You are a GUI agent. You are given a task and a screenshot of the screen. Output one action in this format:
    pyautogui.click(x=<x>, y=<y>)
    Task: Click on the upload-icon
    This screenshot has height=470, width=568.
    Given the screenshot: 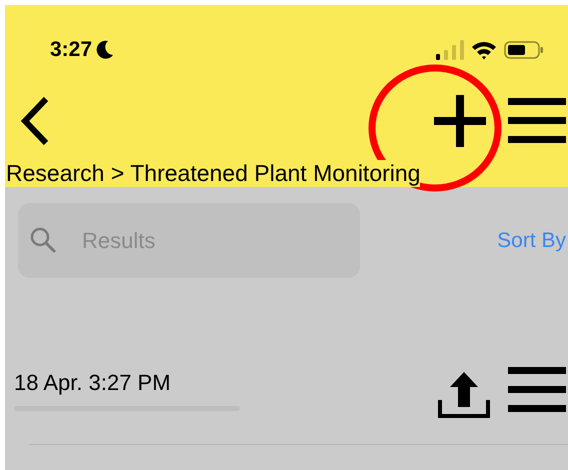 What is the action you would take?
    pyautogui.click(x=464, y=395)
    